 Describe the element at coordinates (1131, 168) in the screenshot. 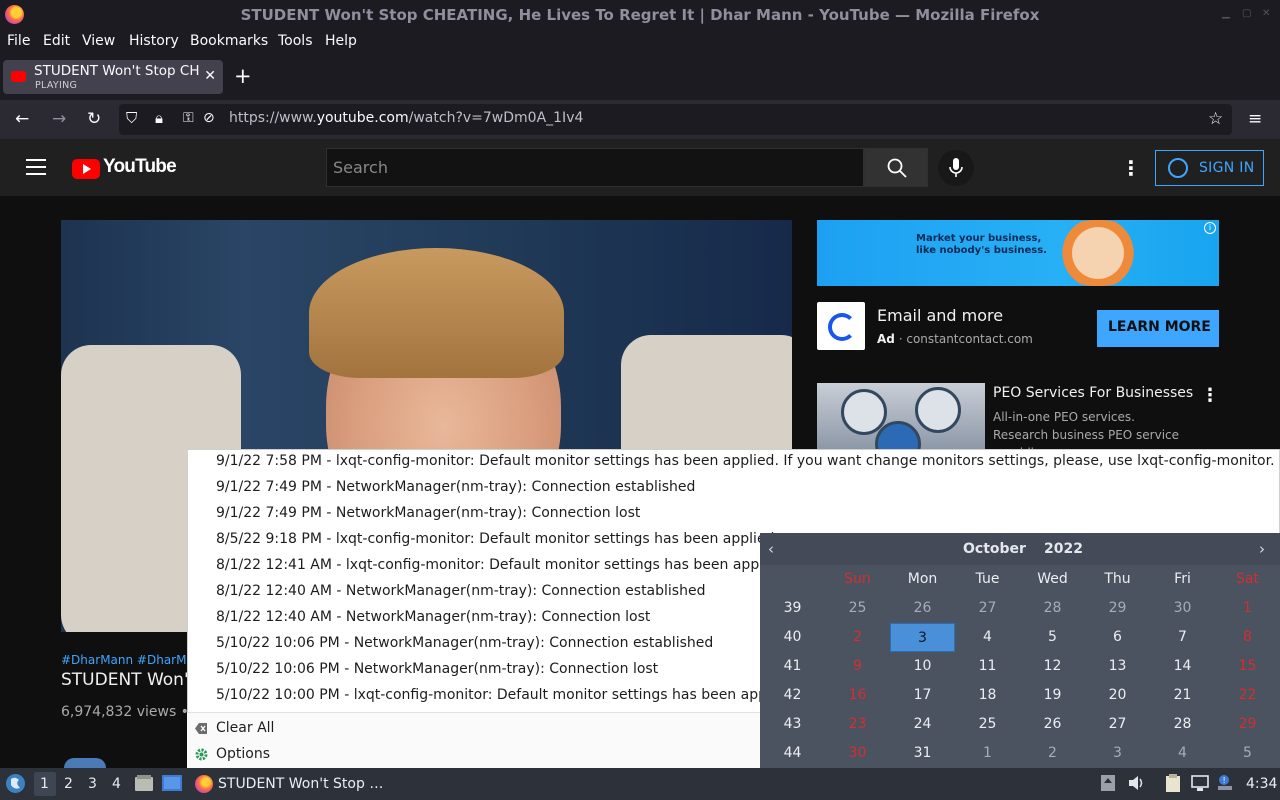

I see `settings-more-icon: ⋮` at that location.